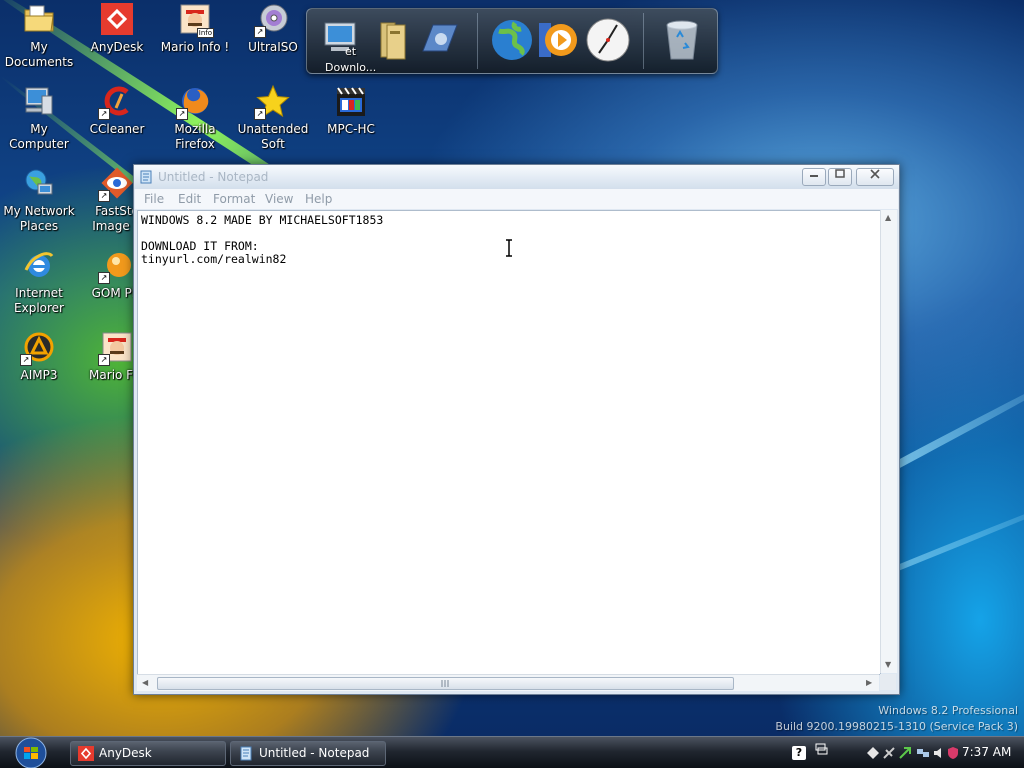 The image size is (1024, 768). I want to click on dock-item-clock, so click(608, 40).